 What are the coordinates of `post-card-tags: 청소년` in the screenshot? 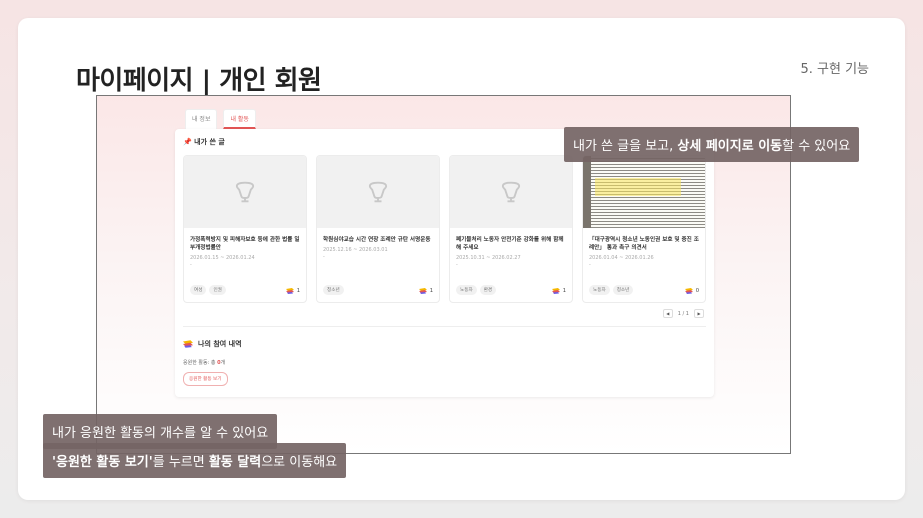 It's located at (333, 290).